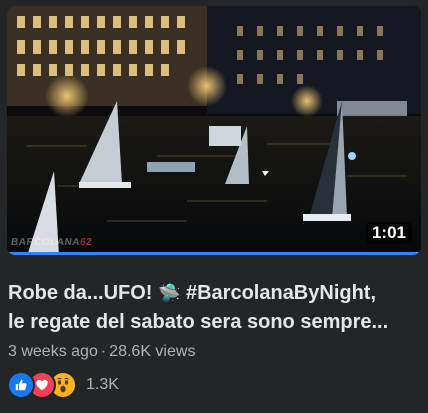  What do you see at coordinates (169, 293) in the screenshot?
I see `ufo-icon: 🛸` at bounding box center [169, 293].